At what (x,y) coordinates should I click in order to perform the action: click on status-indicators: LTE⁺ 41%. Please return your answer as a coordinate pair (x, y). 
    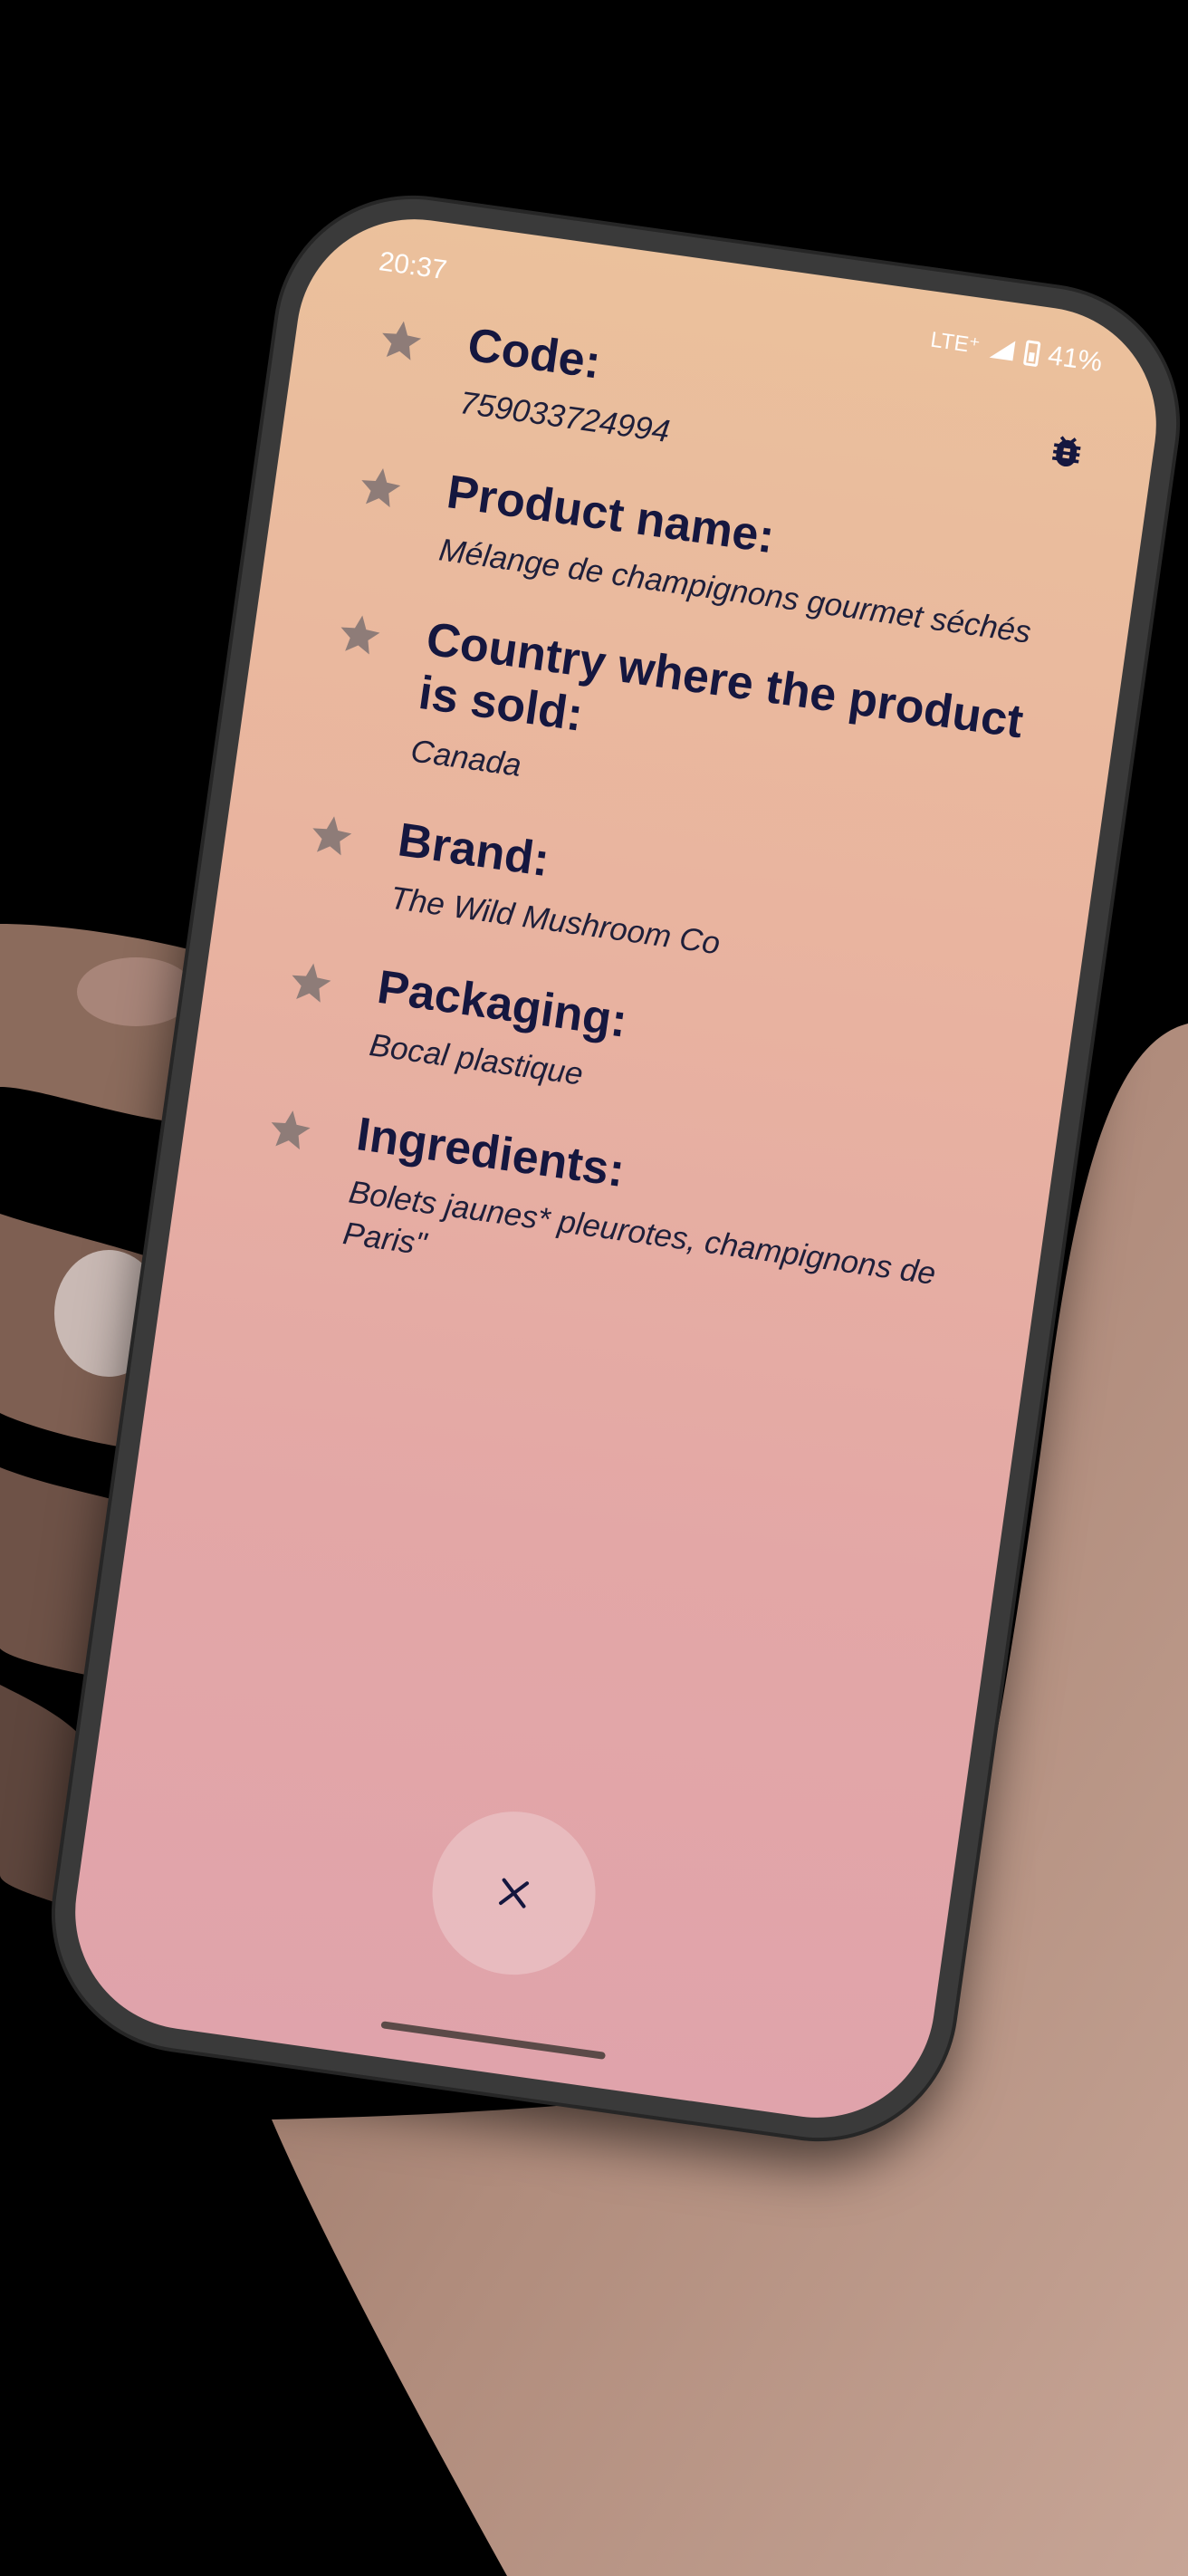
    Looking at the image, I should click on (1016, 351).